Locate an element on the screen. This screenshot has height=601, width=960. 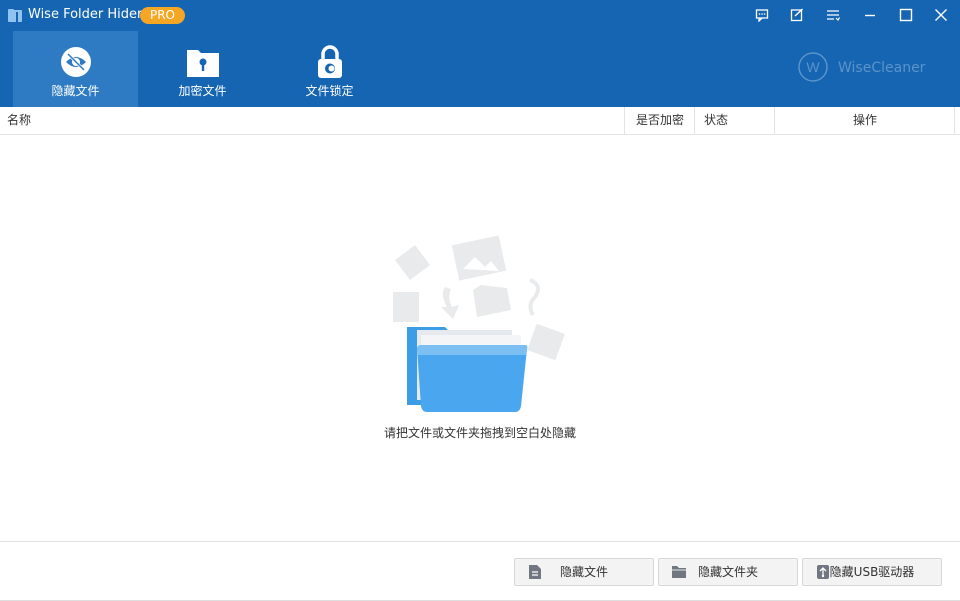
tab-lock-file-label: 文件锁定 is located at coordinates (329, 91).